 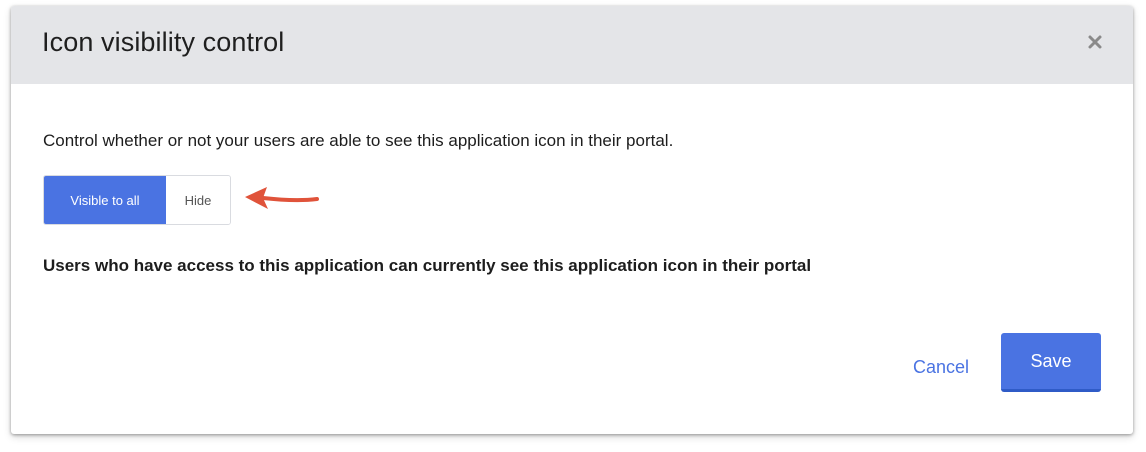 I want to click on close-button, so click(x=1095, y=42).